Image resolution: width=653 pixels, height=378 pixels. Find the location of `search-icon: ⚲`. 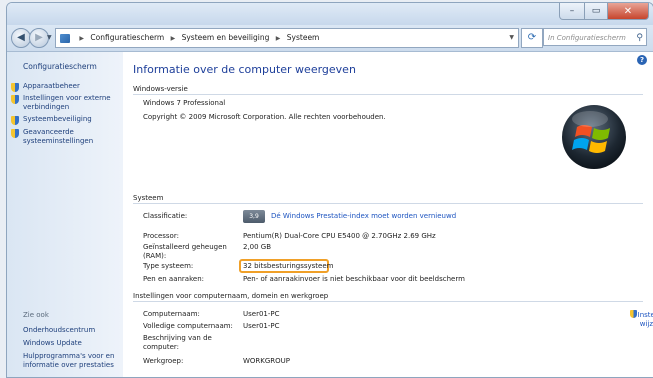

search-icon: ⚲ is located at coordinates (639, 38).